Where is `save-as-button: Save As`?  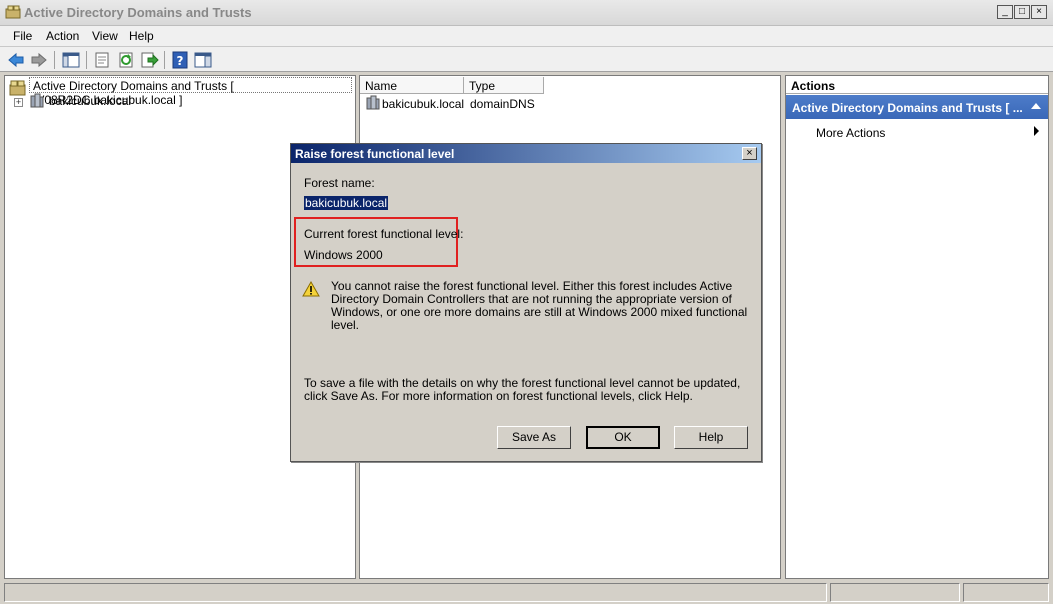
save-as-button: Save As is located at coordinates (534, 437).